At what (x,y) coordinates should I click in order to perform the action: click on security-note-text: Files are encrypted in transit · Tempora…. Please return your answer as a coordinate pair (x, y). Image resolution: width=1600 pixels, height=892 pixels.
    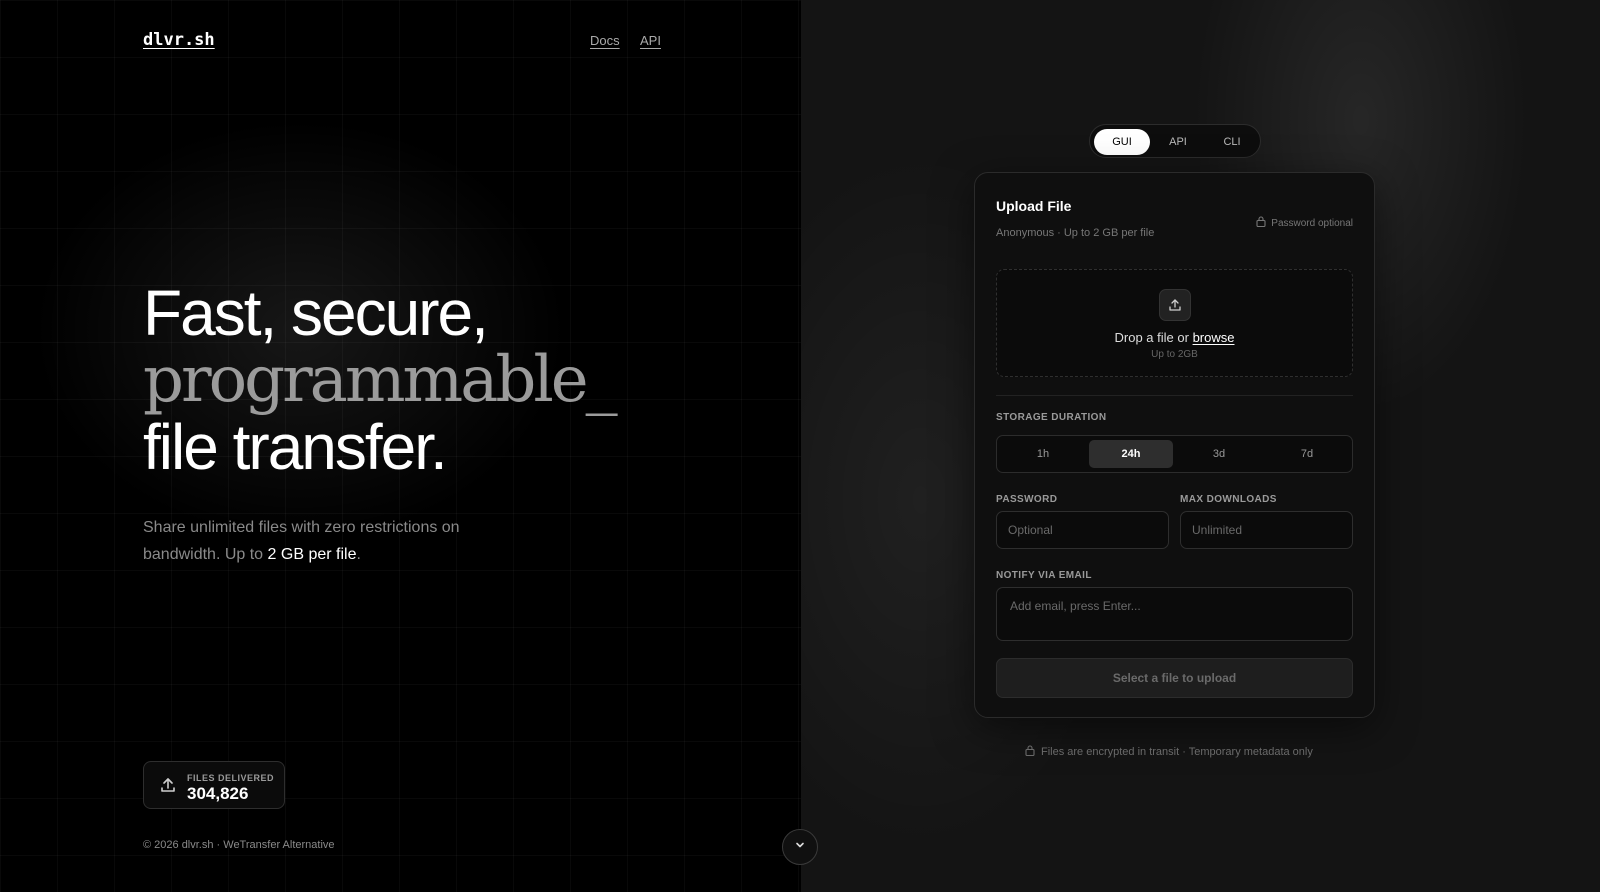
    Looking at the image, I should click on (1177, 752).